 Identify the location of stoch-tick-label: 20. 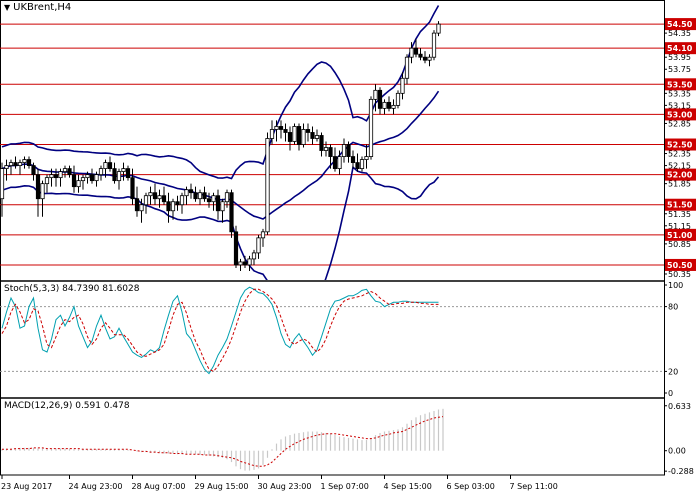
(673, 371).